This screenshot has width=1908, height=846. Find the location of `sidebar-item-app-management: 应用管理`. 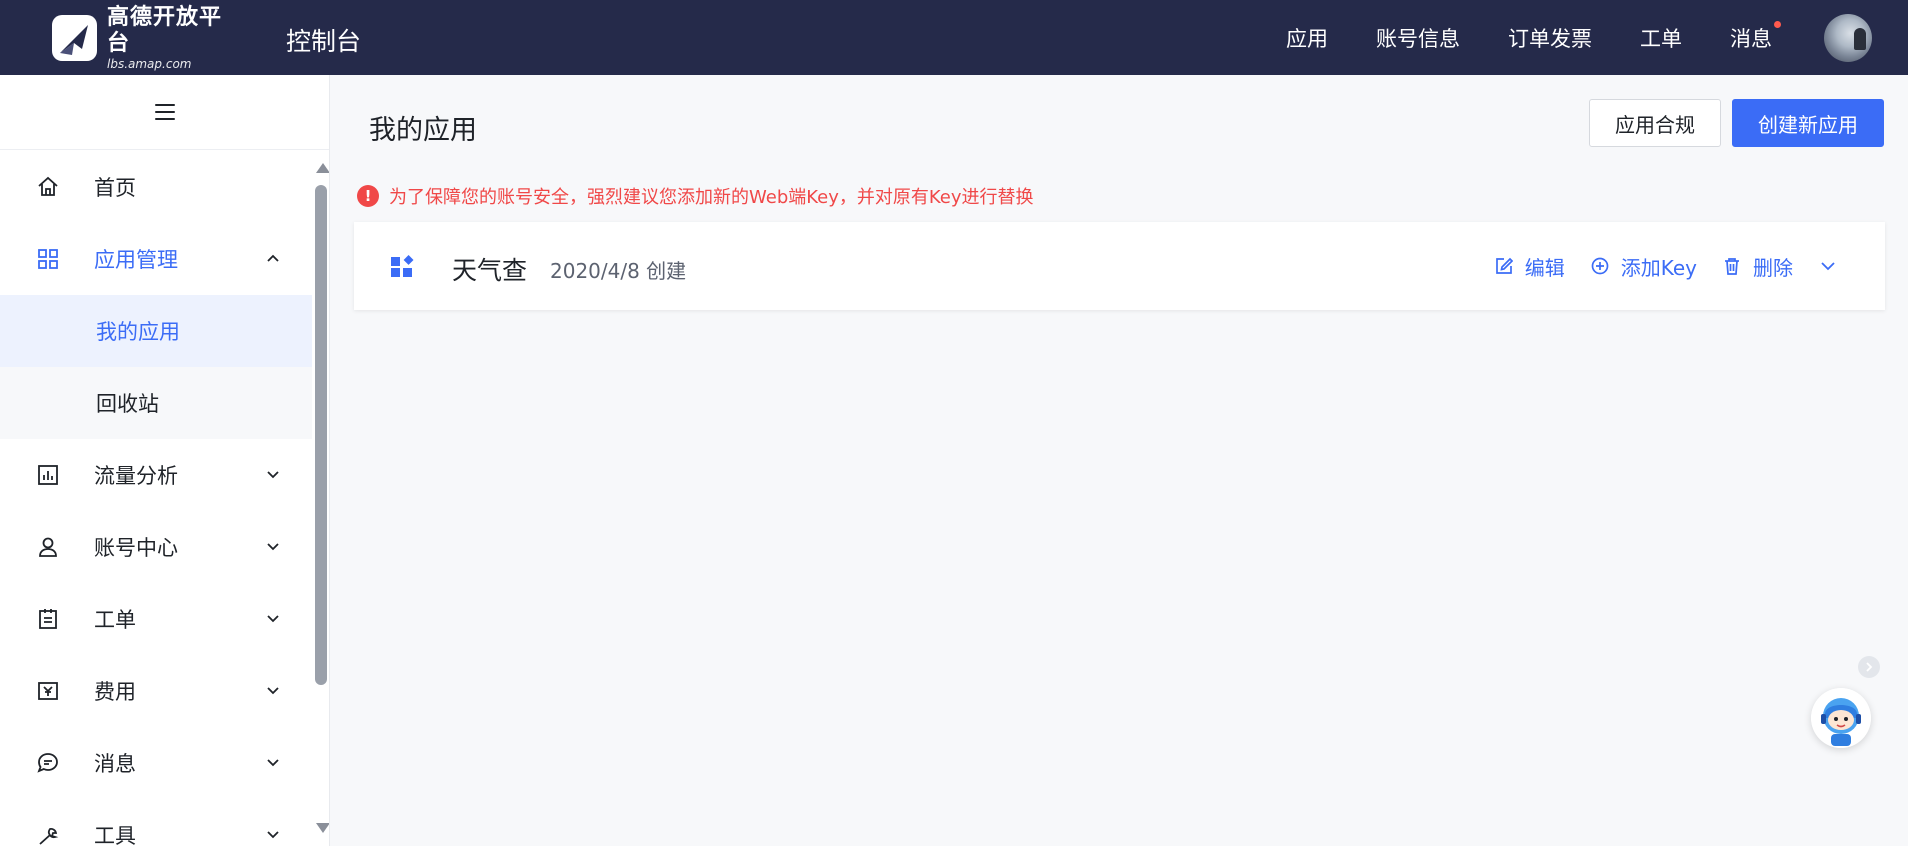

sidebar-item-app-management: 应用管理 is located at coordinates (156, 259).